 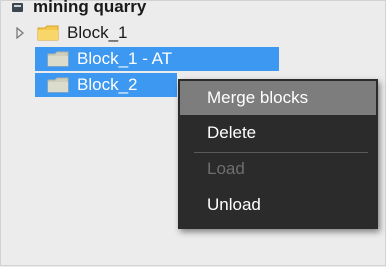 I want to click on tree-item-block-1: Block_1, so click(x=71, y=33).